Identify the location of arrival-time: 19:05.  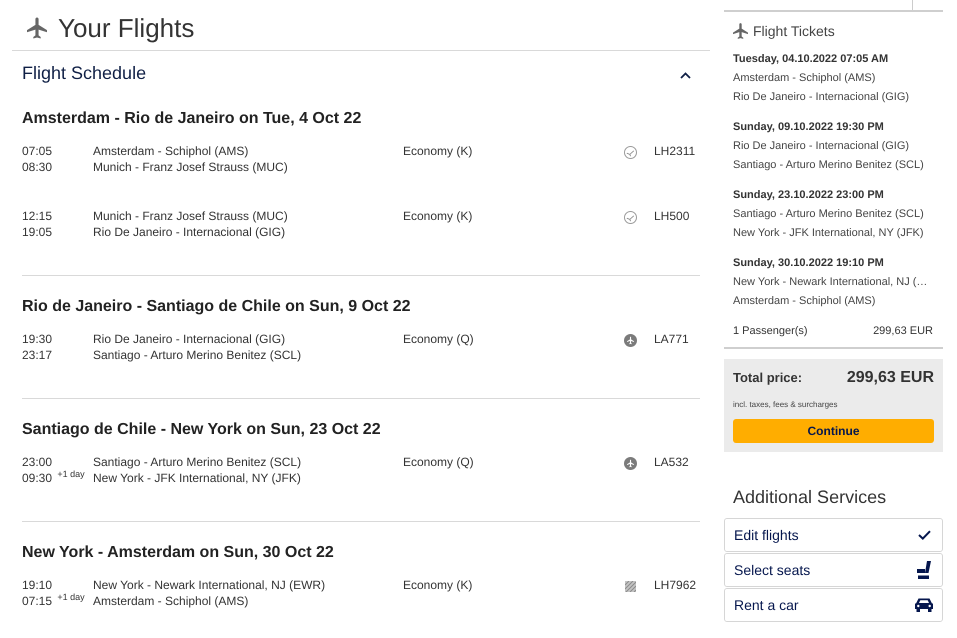
(37, 232).